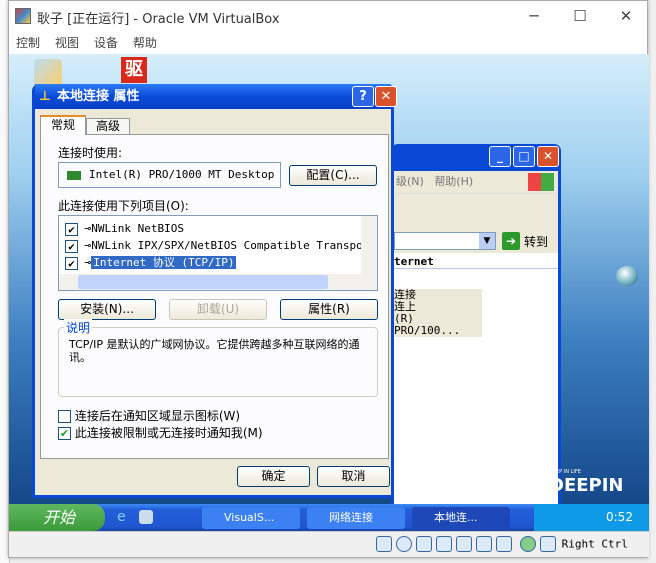 The height and width of the screenshot is (563, 656). Describe the element at coordinates (64, 416) in the screenshot. I see `show-icon-checkbox` at that location.